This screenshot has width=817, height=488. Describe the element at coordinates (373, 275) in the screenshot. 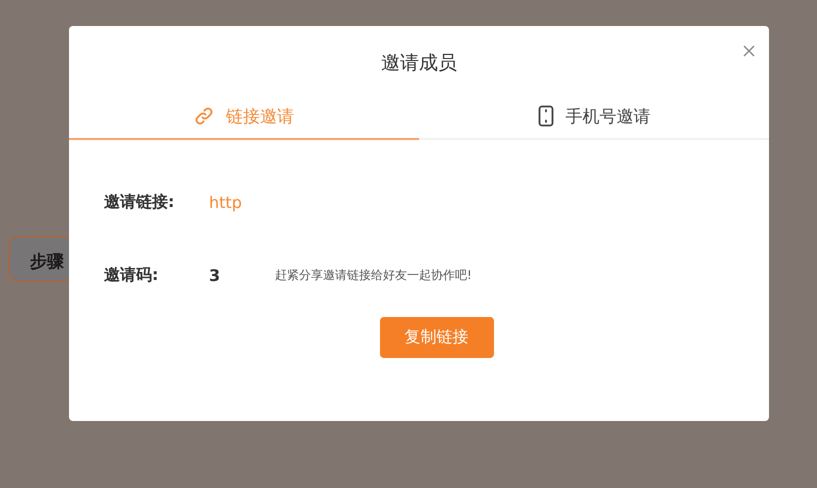

I see `share-hint: 赶紧分享邀请链接给好友一起协作吧!` at that location.